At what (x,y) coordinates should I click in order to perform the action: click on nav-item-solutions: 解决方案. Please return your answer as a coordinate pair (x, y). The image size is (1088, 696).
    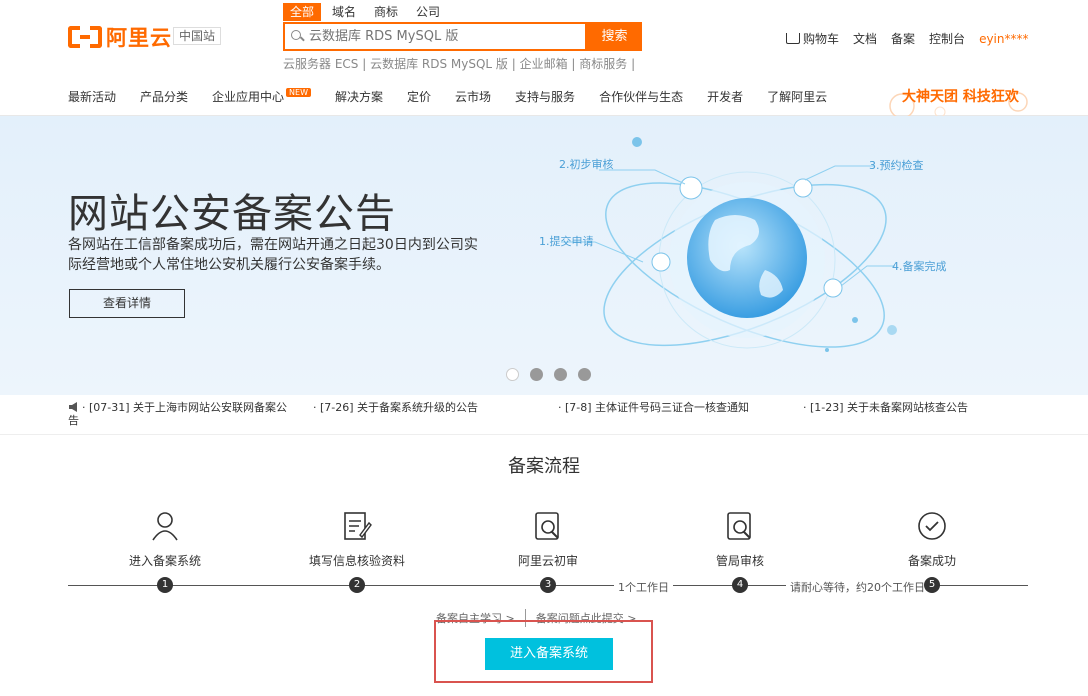
    Looking at the image, I should click on (359, 96).